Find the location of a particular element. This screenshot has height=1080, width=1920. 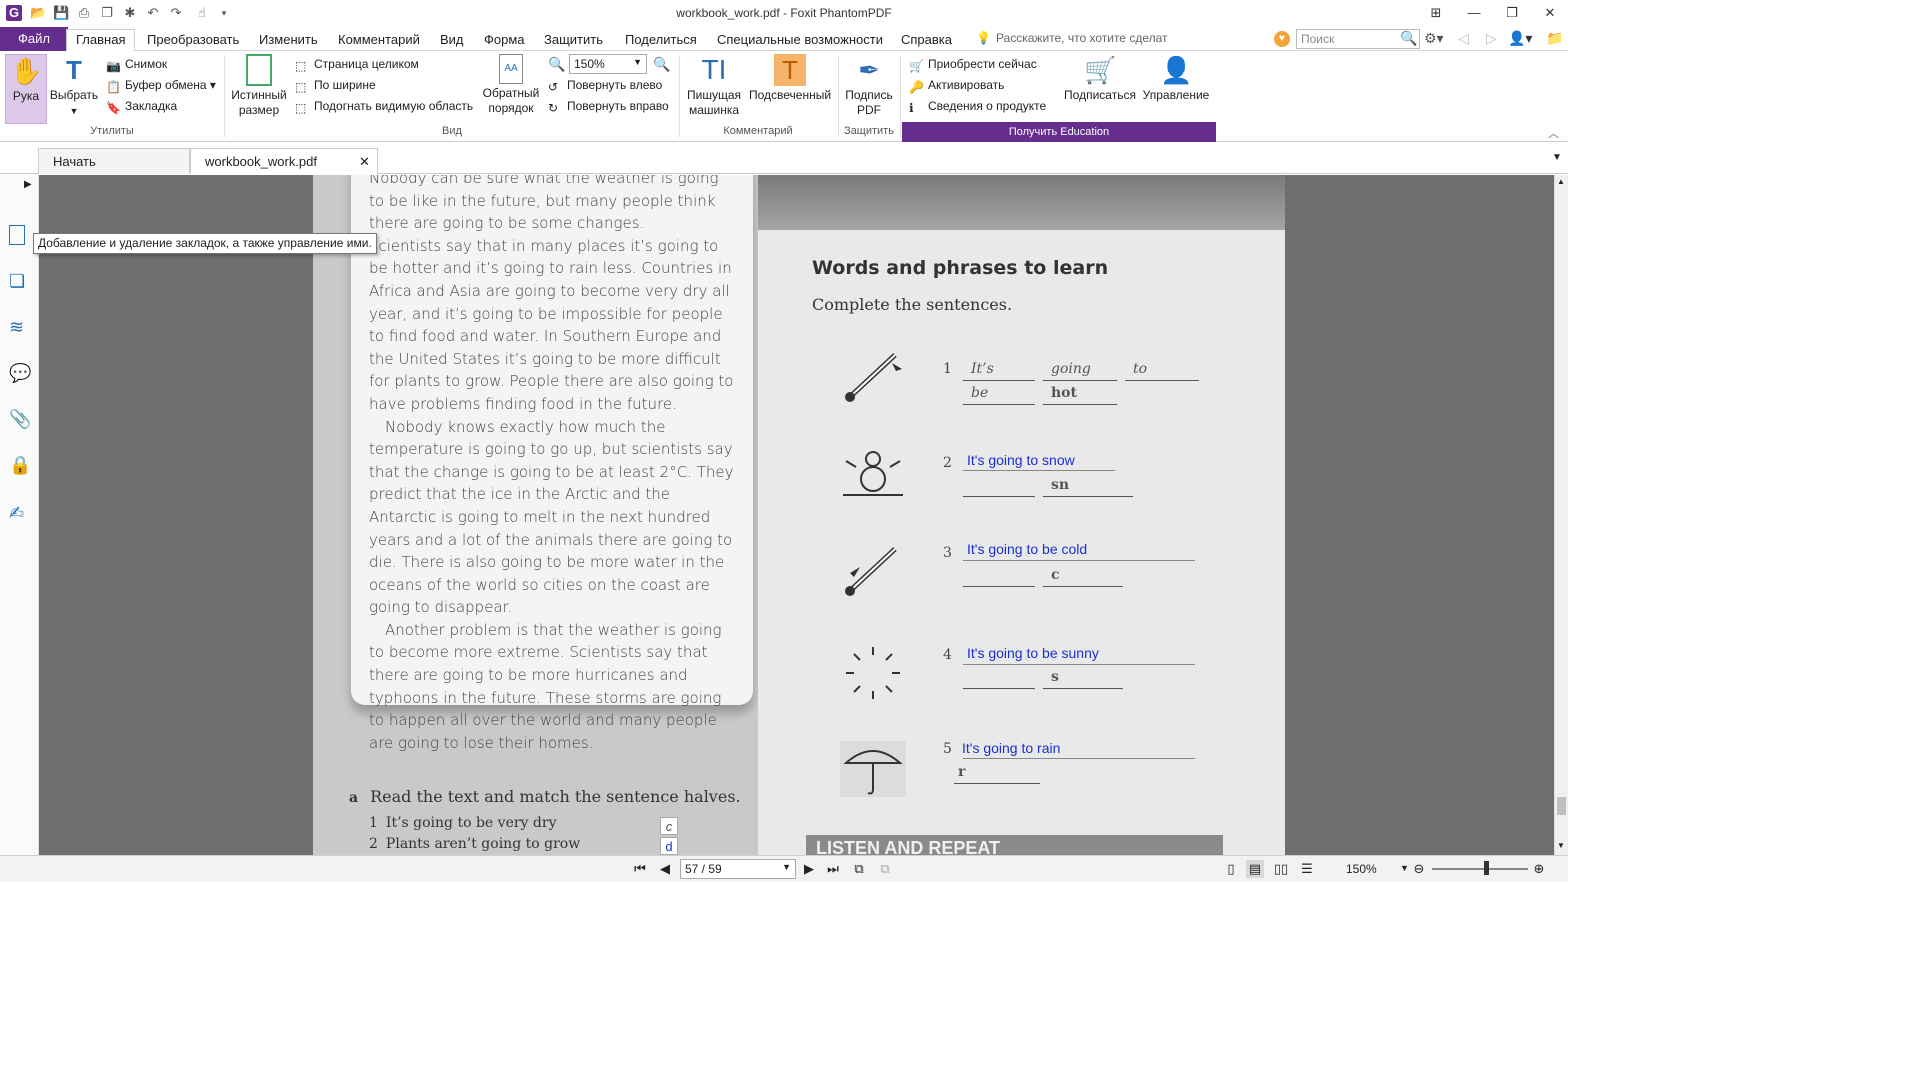

tab-form: Форма is located at coordinates (504, 40).